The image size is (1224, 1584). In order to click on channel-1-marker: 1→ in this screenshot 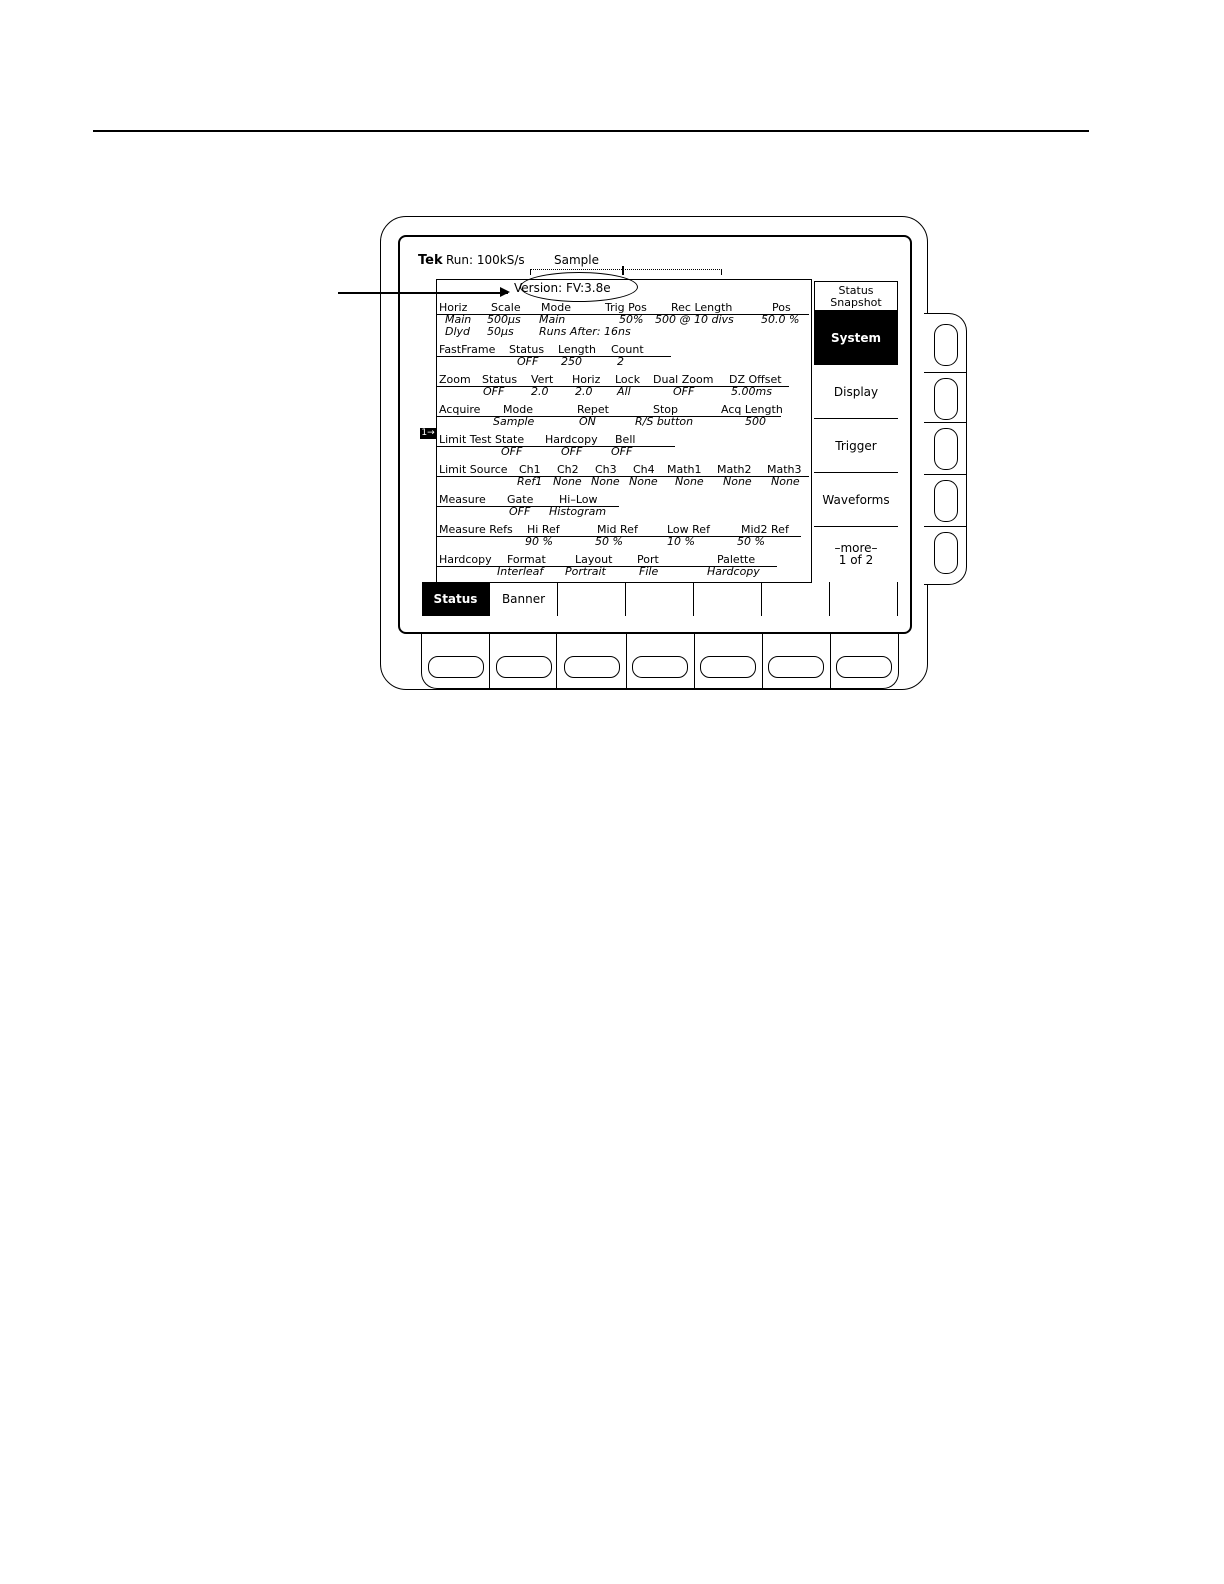, I will do `click(428, 433)`.